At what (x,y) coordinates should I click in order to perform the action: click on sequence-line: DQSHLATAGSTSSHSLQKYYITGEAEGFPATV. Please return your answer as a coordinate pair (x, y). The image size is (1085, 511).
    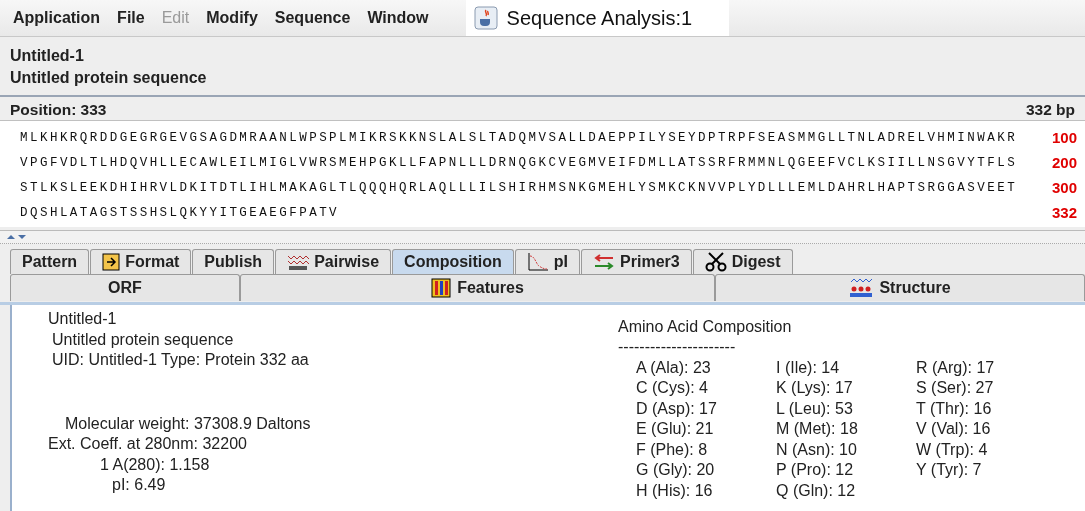
    Looking at the image, I should click on (180, 212).